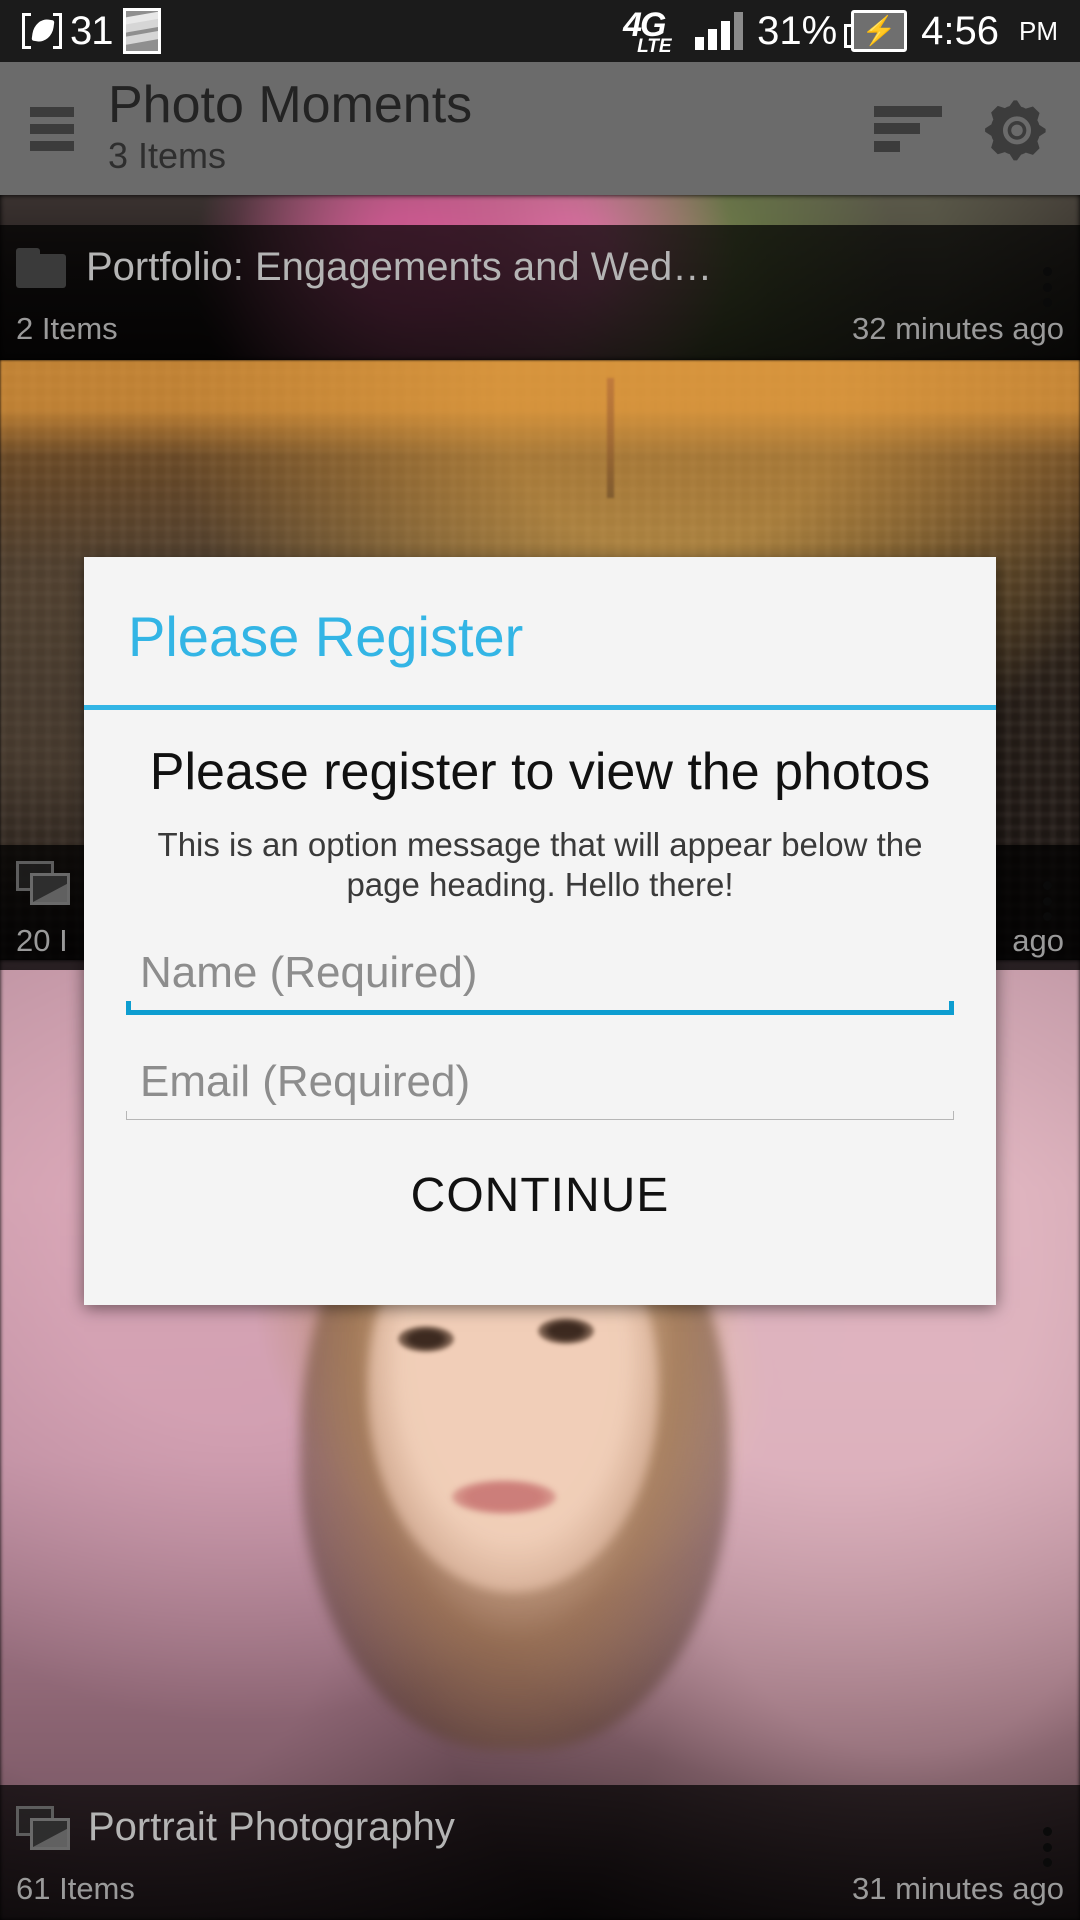 This screenshot has height=1920, width=1080. What do you see at coordinates (67, 328) in the screenshot?
I see `list-item-count: 2 Items` at bounding box center [67, 328].